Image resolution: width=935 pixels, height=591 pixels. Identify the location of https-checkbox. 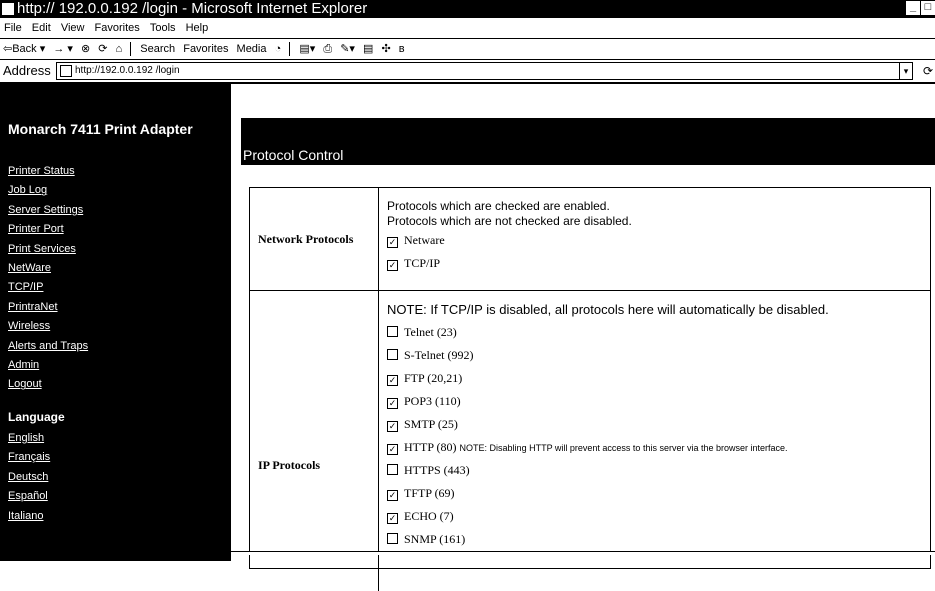
(392, 469).